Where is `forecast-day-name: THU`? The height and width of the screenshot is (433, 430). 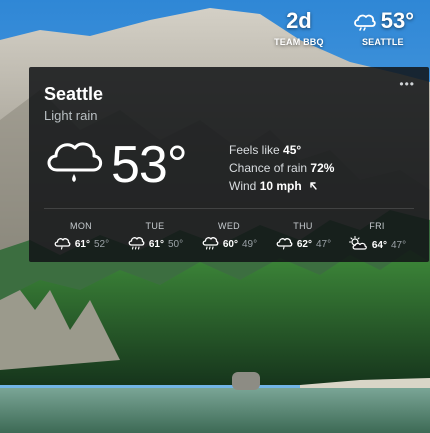 forecast-day-name: THU is located at coordinates (303, 226).